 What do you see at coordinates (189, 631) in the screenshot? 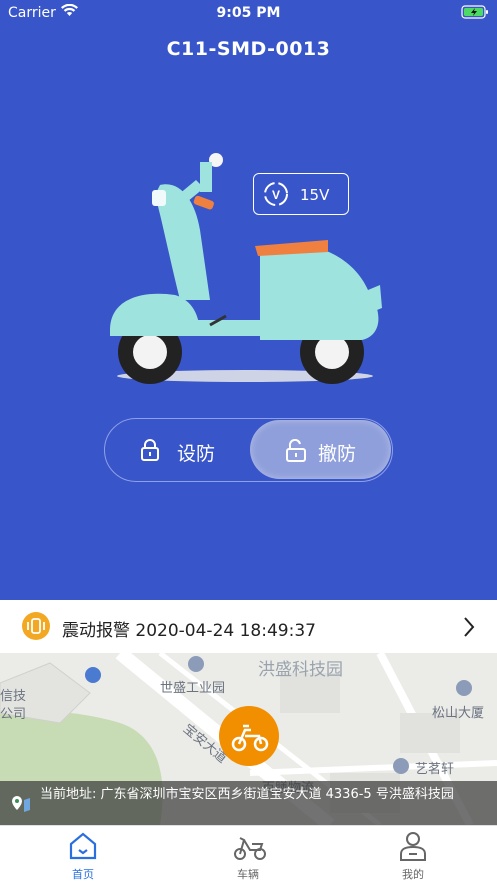
I see `alarm-text: 震动报警 2020-04-24 18:49:37` at bounding box center [189, 631].